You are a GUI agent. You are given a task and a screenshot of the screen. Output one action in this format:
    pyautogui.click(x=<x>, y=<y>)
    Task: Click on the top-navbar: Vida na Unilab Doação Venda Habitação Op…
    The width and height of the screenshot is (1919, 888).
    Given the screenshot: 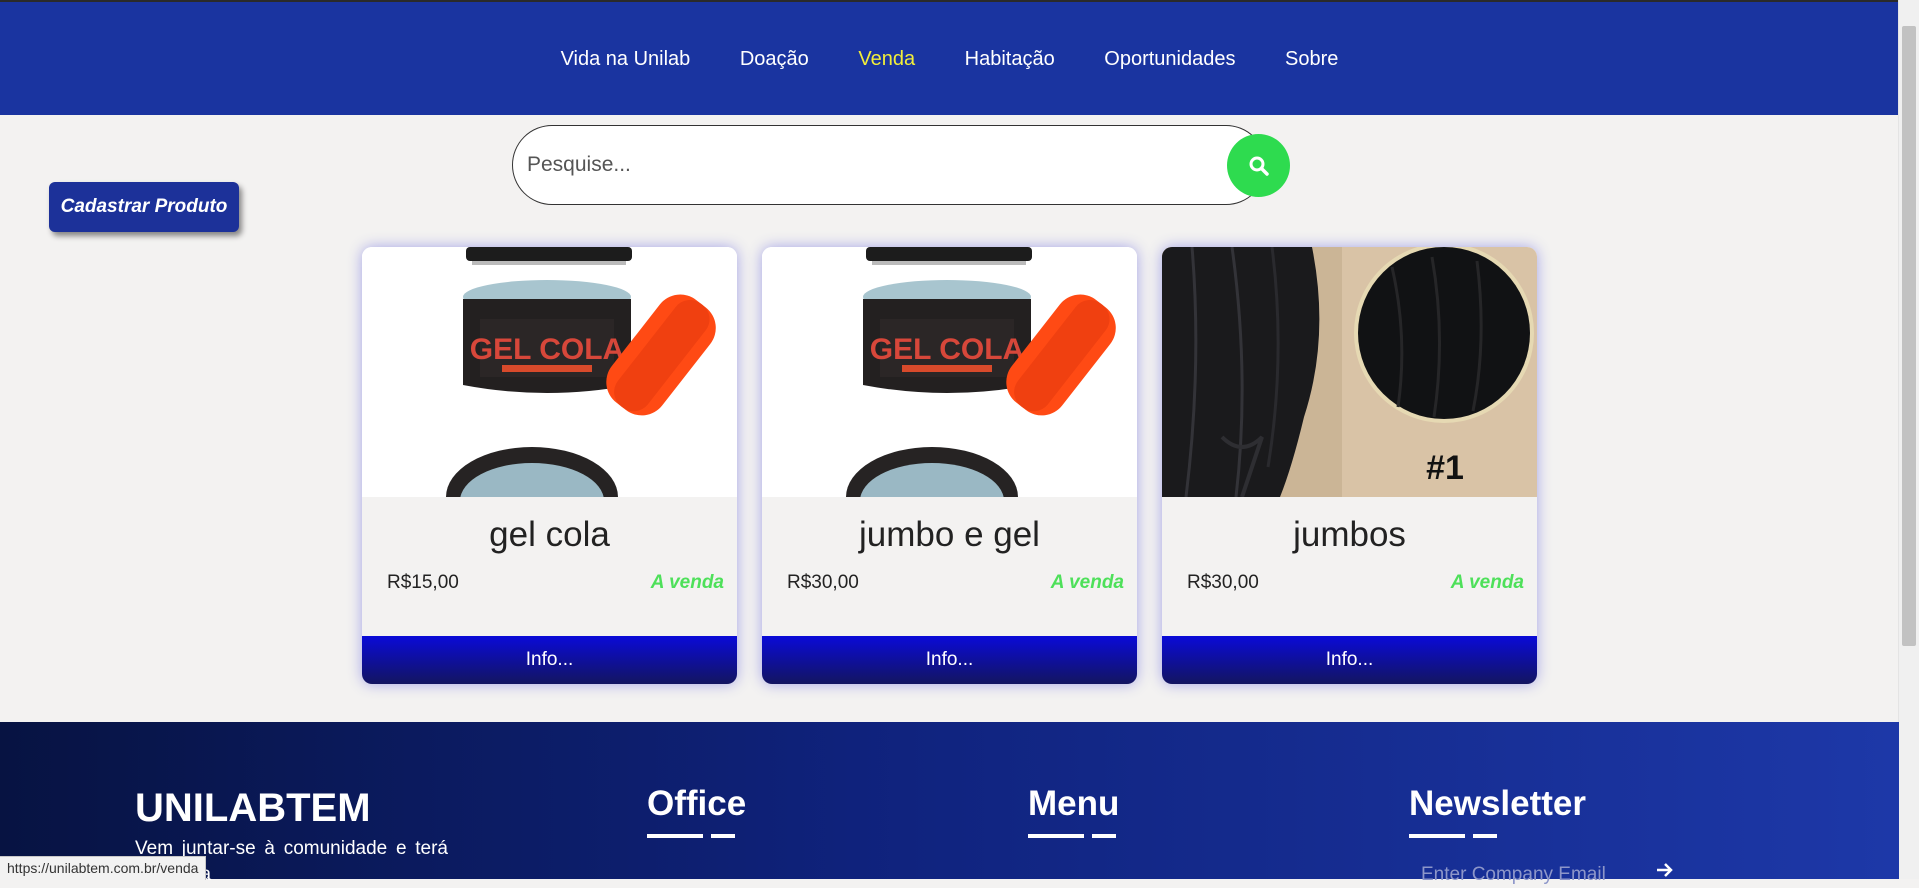 What is the action you would take?
    pyautogui.click(x=949, y=57)
    